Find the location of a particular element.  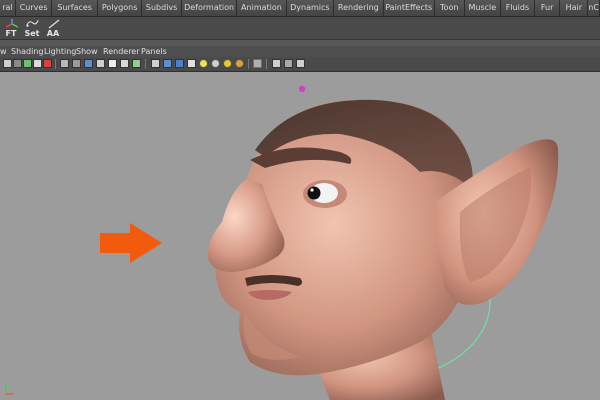

tab-curves: Curves is located at coordinates (34, 8).